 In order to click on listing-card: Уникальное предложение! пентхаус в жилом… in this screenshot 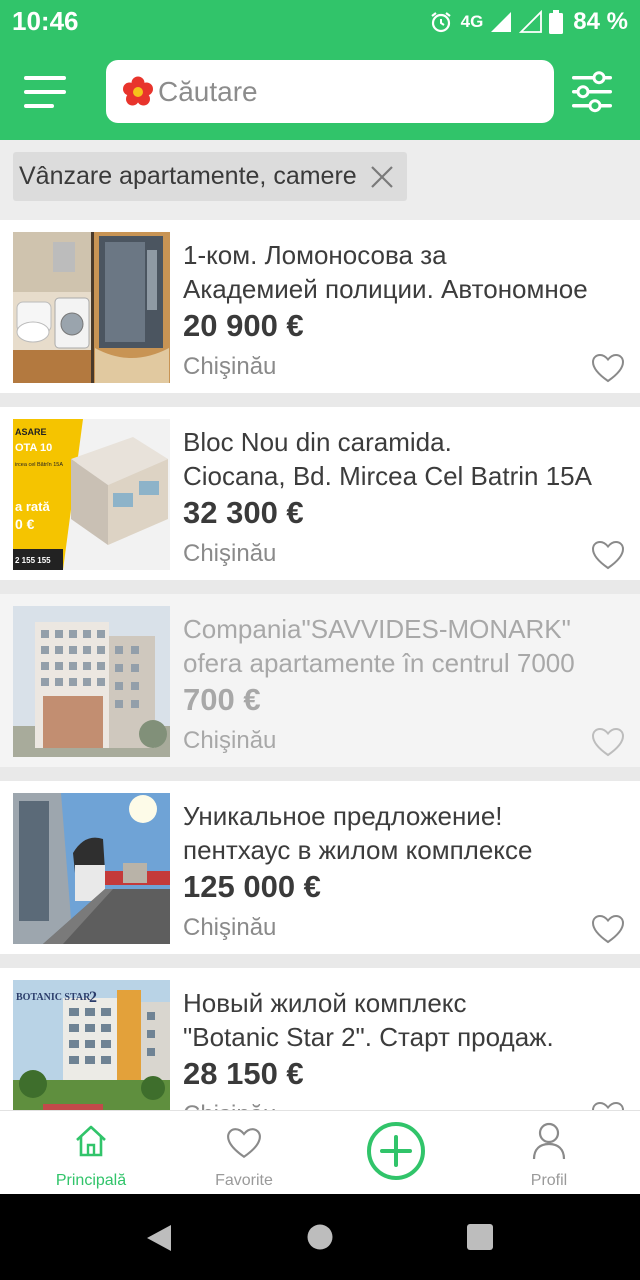, I will do `click(320, 867)`.